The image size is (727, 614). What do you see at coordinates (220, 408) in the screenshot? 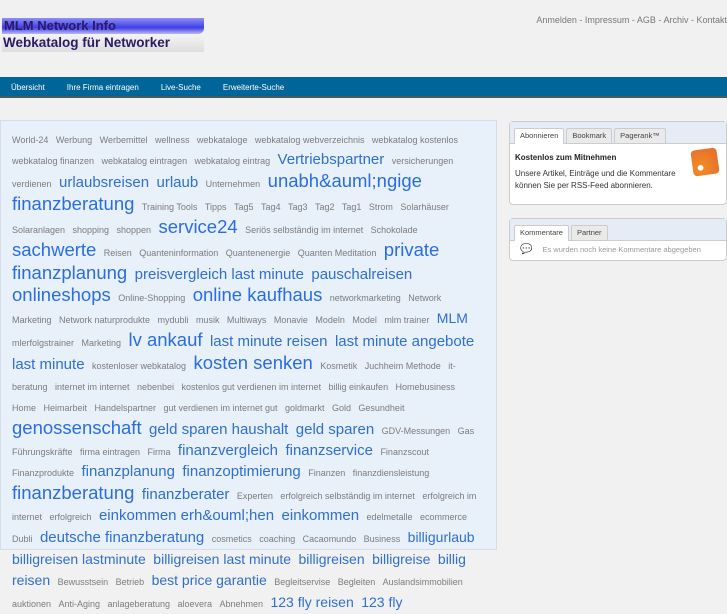
I see `tag-link: gut verdienen im internet gut` at bounding box center [220, 408].